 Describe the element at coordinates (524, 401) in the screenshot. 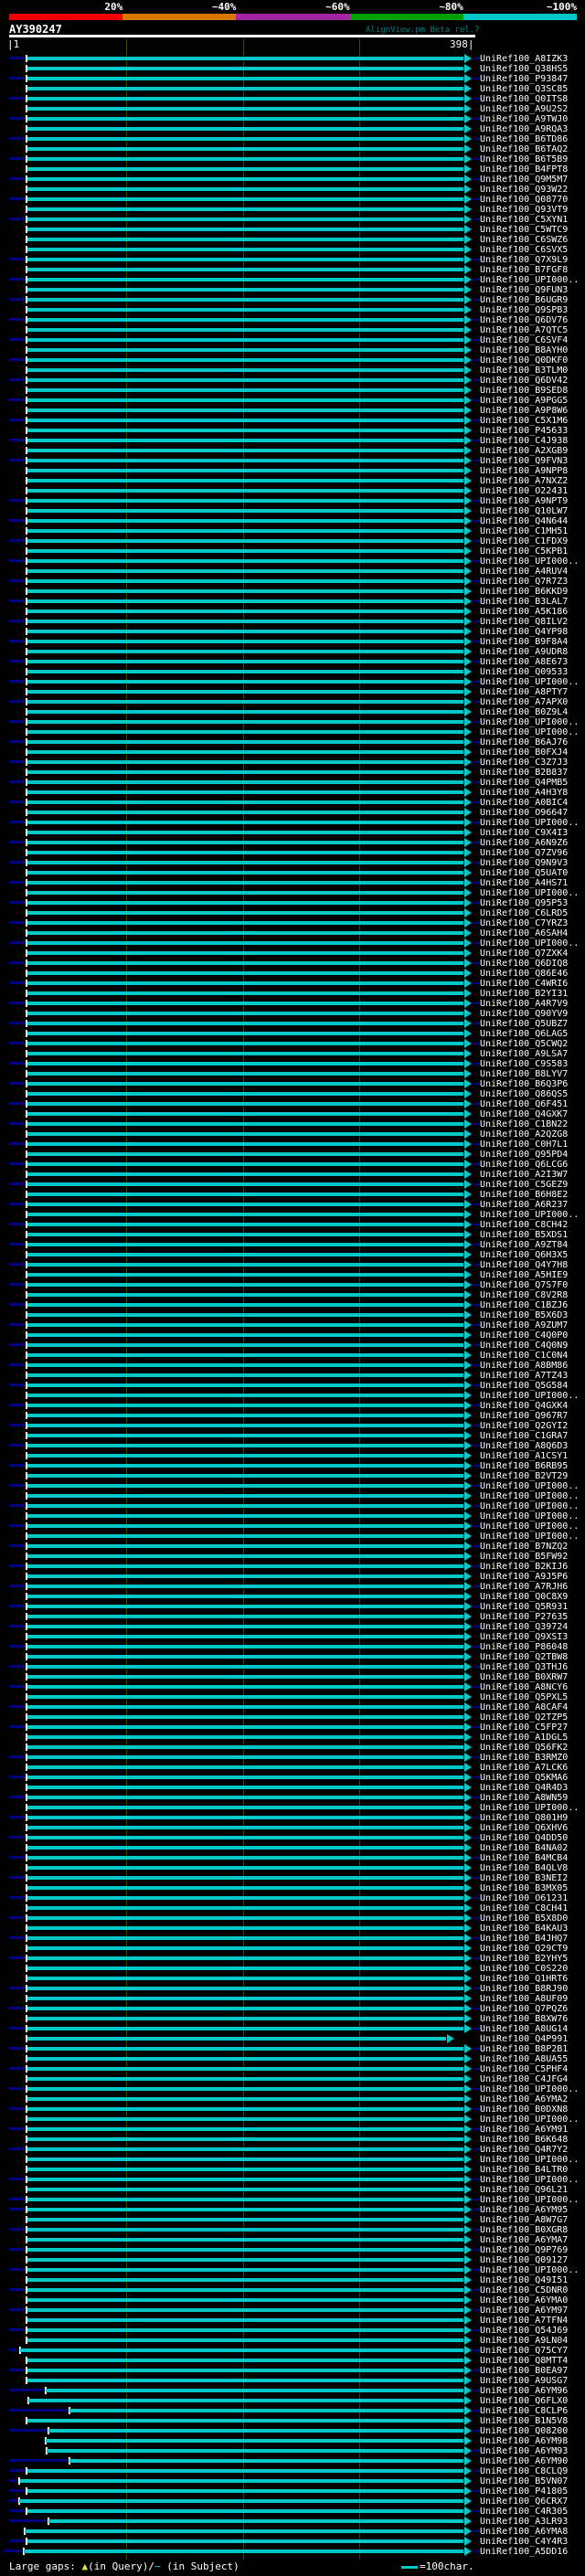

I see `hit-label: UniRef100_A9PGG5` at that location.